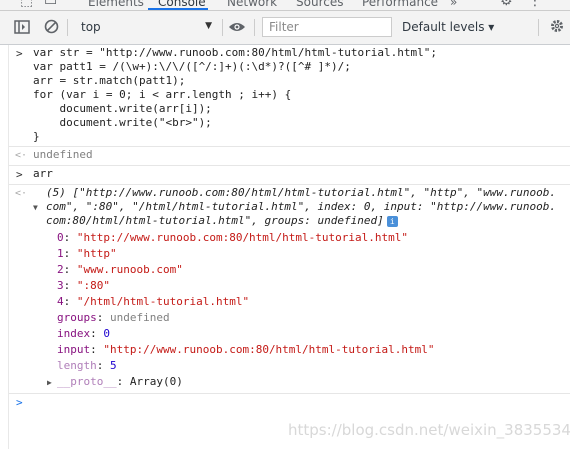 The height and width of the screenshot is (449, 570). Describe the element at coordinates (93, 285) in the screenshot. I see `entry-value: ":80"` at that location.